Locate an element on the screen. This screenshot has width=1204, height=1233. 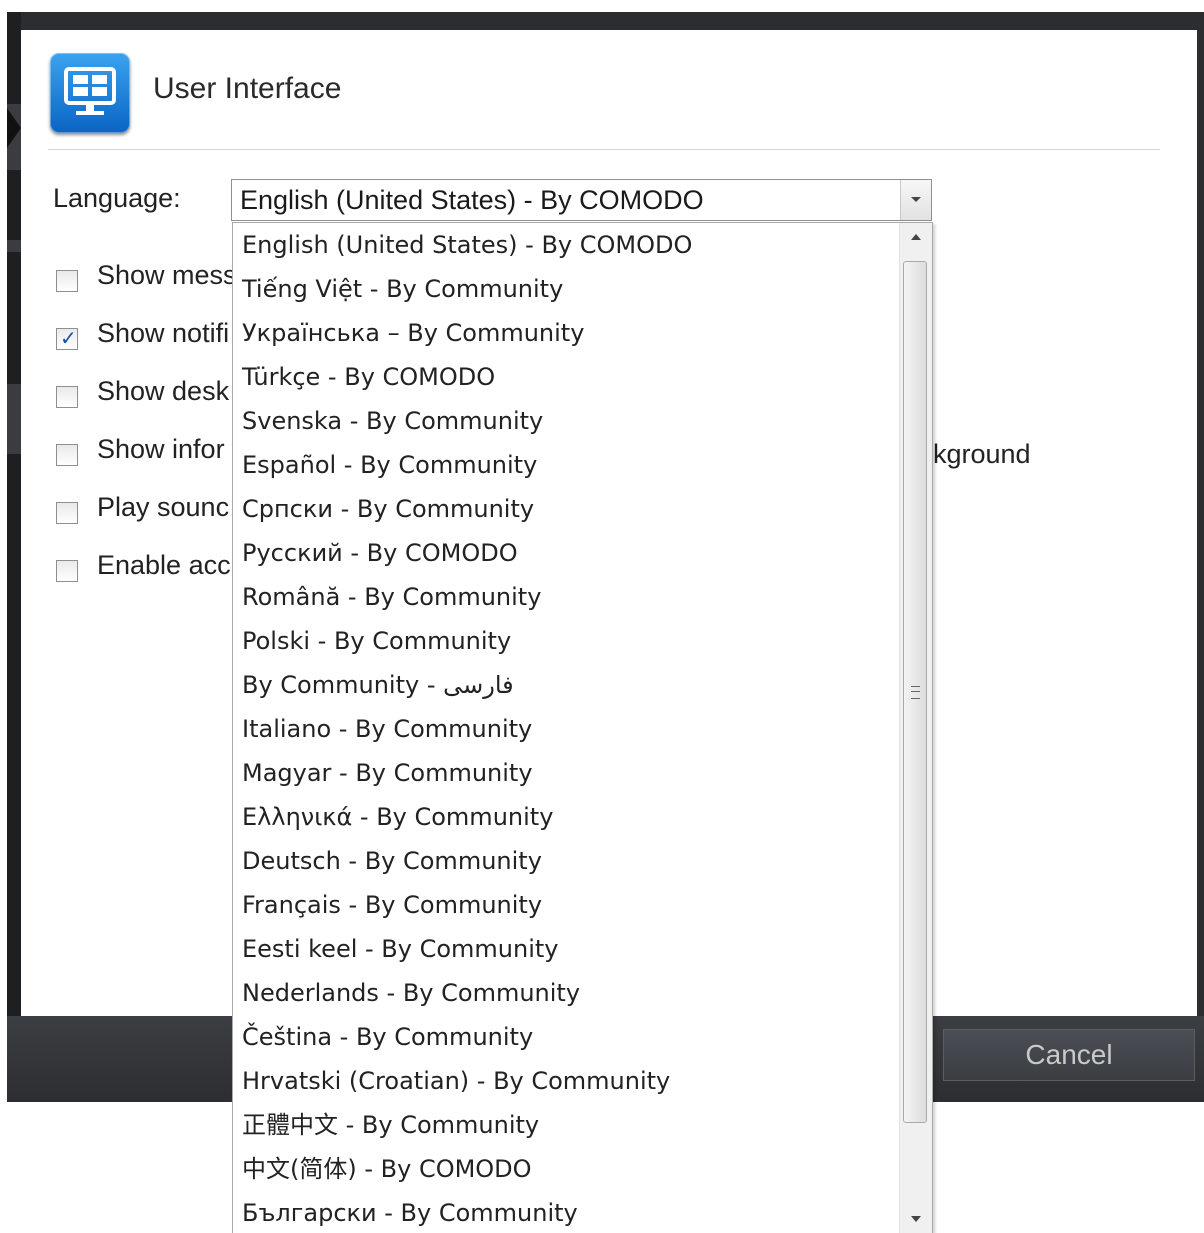
arrow-up-icon is located at coordinates (916, 237).